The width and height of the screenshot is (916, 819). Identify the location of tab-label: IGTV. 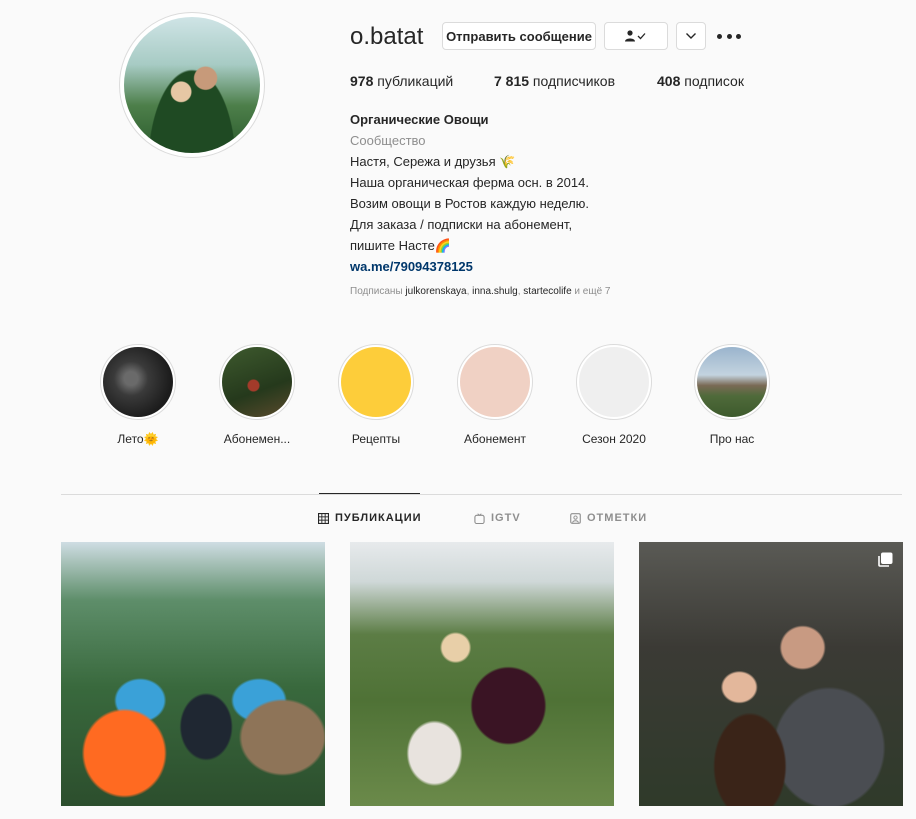
(506, 518).